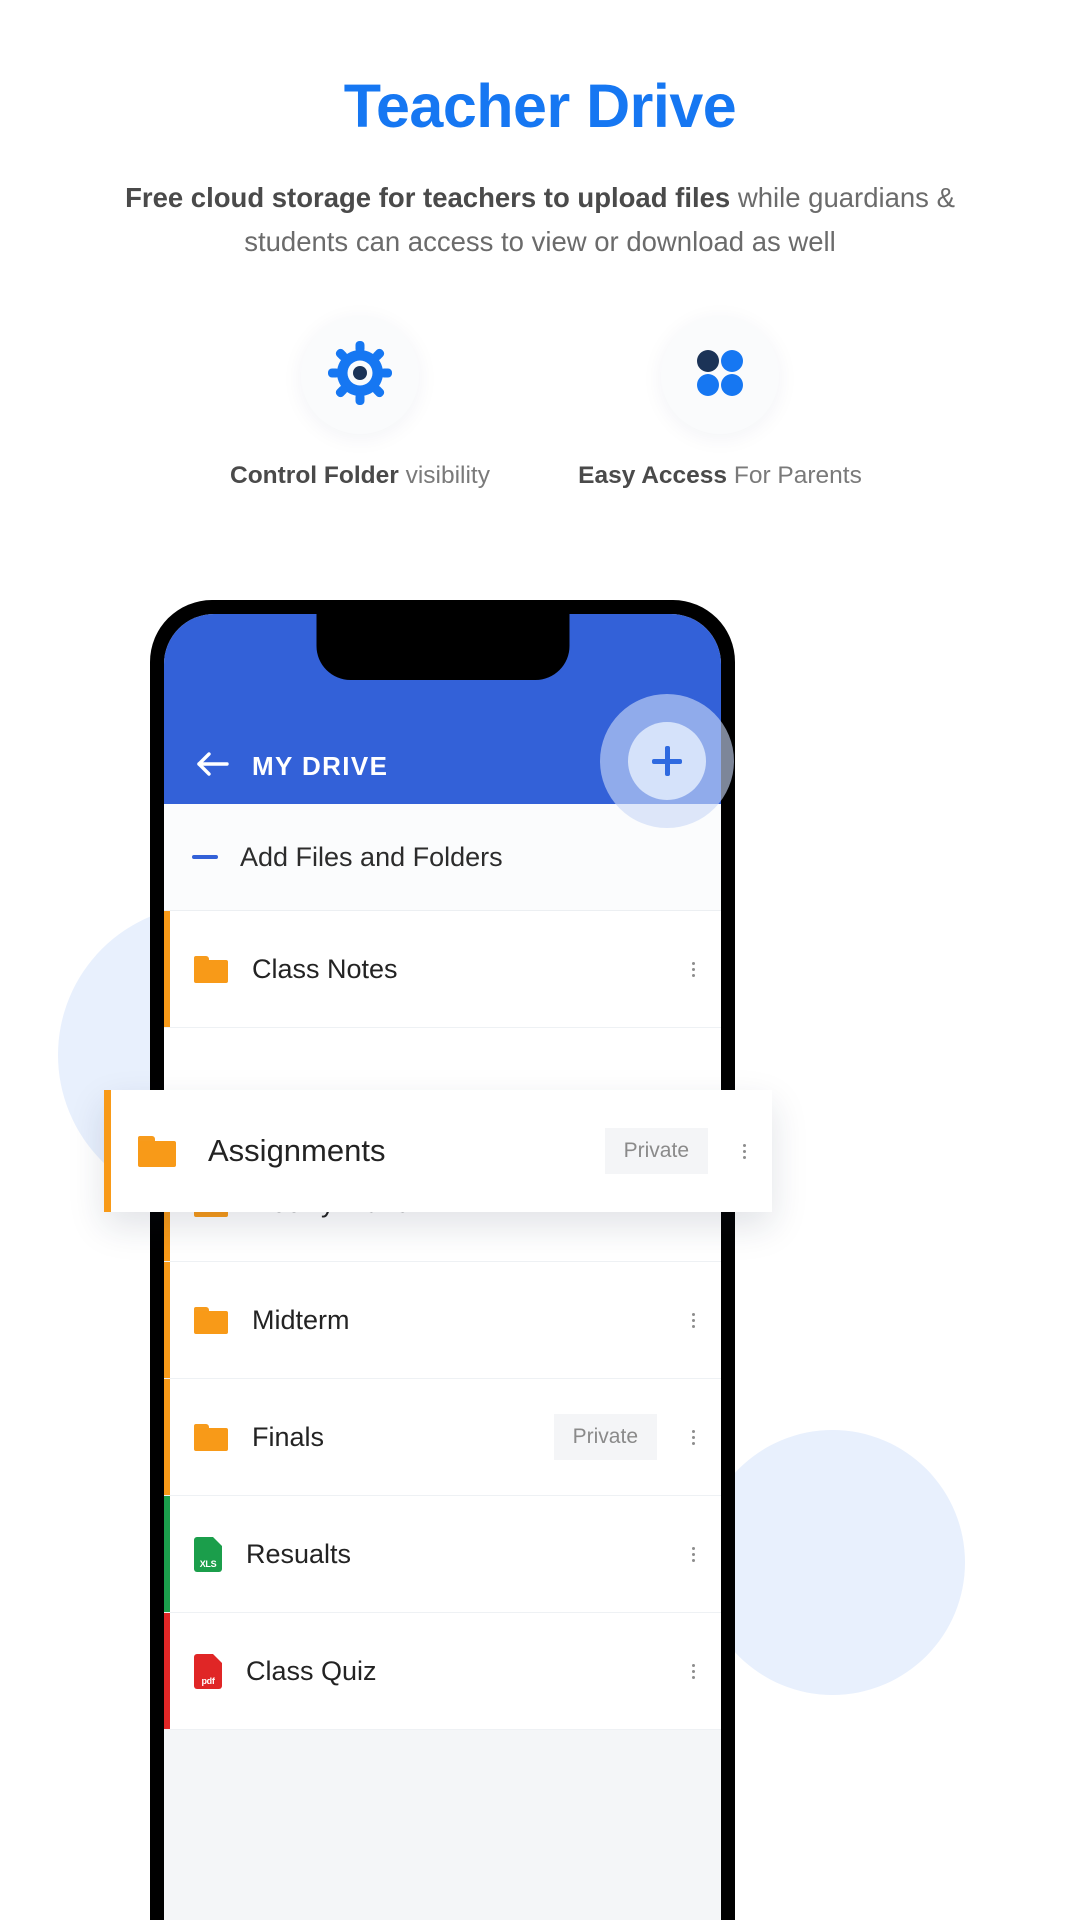 This screenshot has height=1920, width=1080. Describe the element at coordinates (653, 476) in the screenshot. I see `feature-label-bold: Easy Access` at that location.